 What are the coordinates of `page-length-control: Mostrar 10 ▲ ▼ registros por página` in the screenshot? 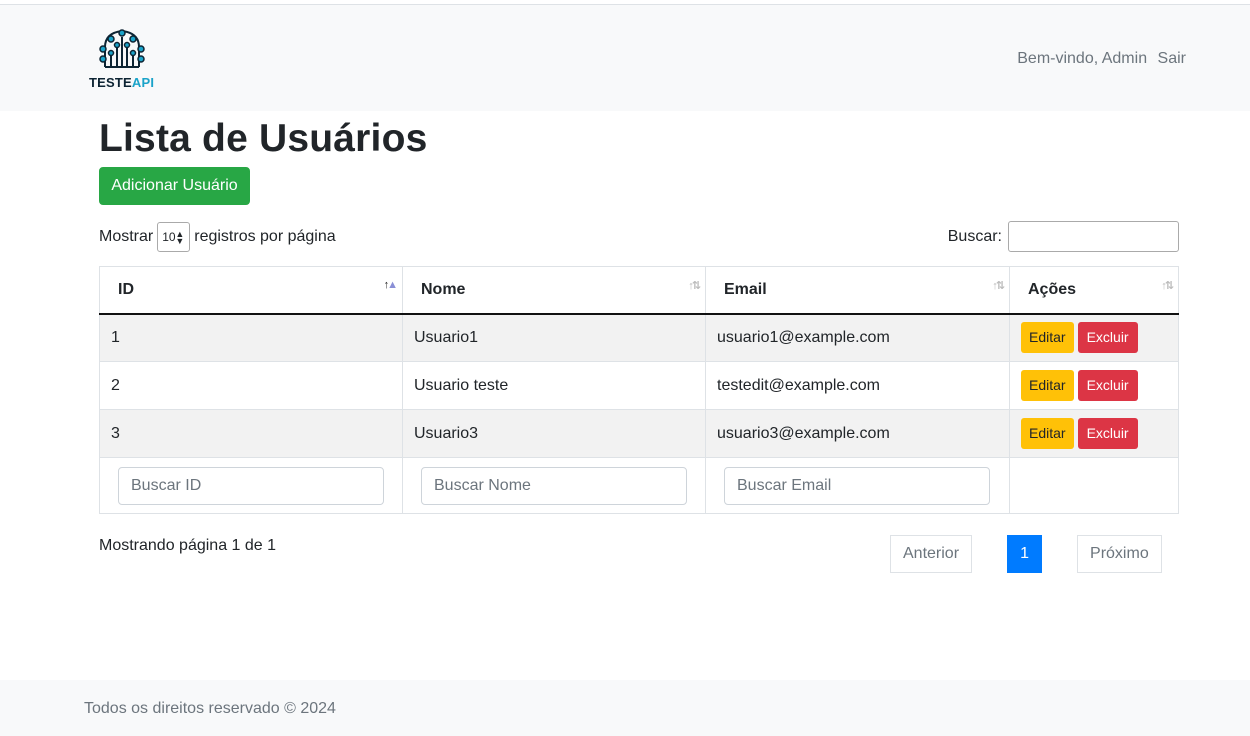 It's located at (217, 237).